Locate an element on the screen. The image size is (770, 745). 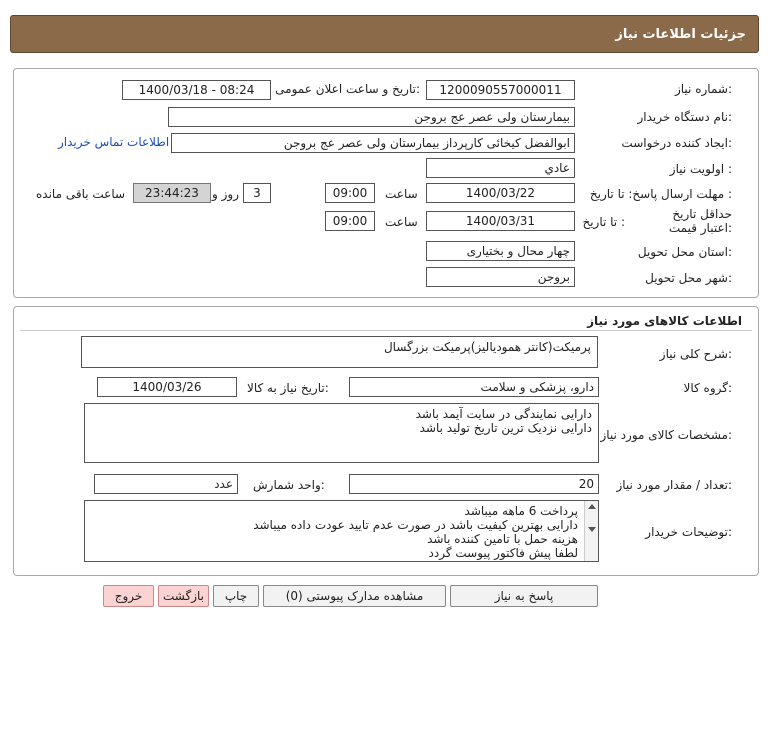
print-button: چاپ is located at coordinates (236, 596).